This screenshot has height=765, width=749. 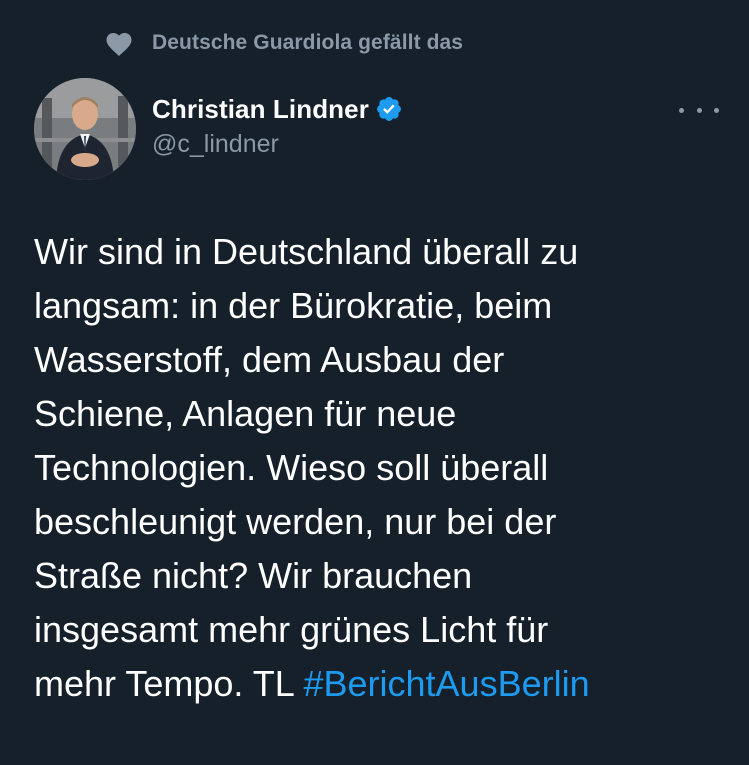 I want to click on tweet-line: langsam: in der Bürokratie, beim, so click(x=293, y=305).